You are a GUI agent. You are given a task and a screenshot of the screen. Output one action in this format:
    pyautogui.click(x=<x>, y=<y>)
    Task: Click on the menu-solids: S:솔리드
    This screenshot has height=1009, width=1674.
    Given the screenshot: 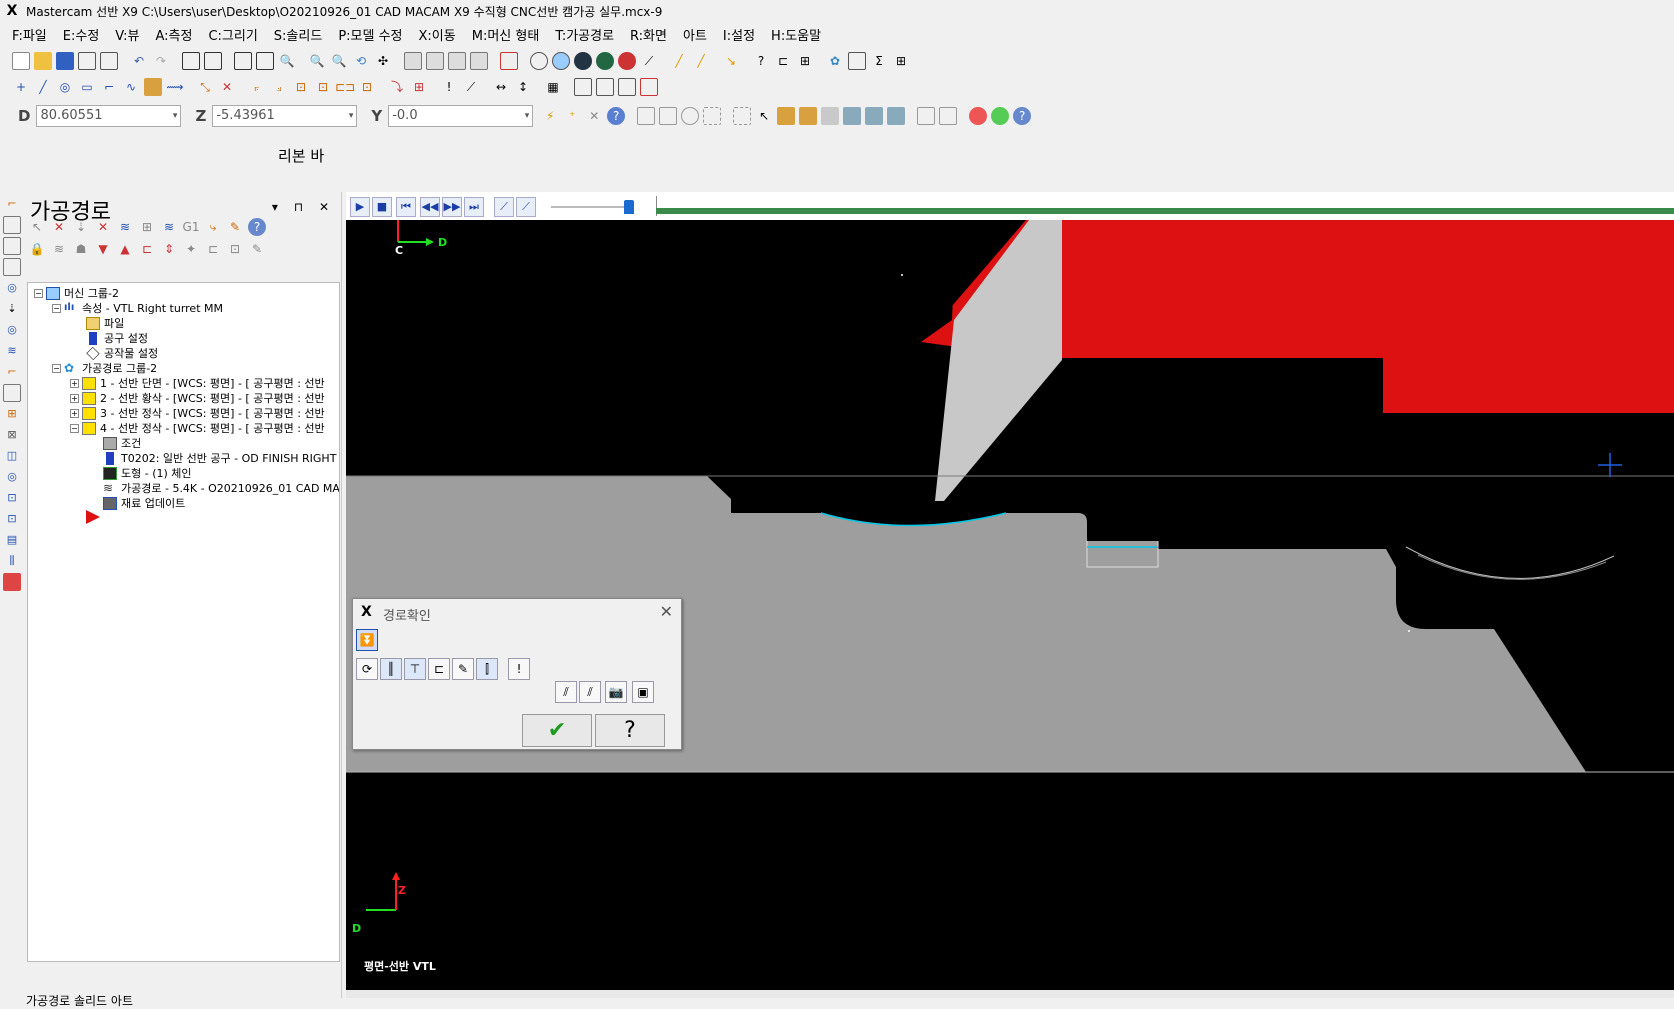 What is the action you would take?
    pyautogui.click(x=298, y=34)
    